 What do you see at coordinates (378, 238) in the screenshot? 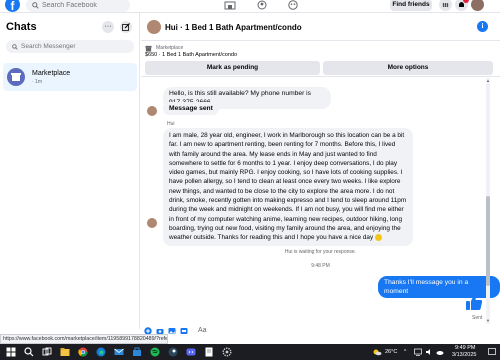
I see `smiley-emoji-icon` at bounding box center [378, 238].